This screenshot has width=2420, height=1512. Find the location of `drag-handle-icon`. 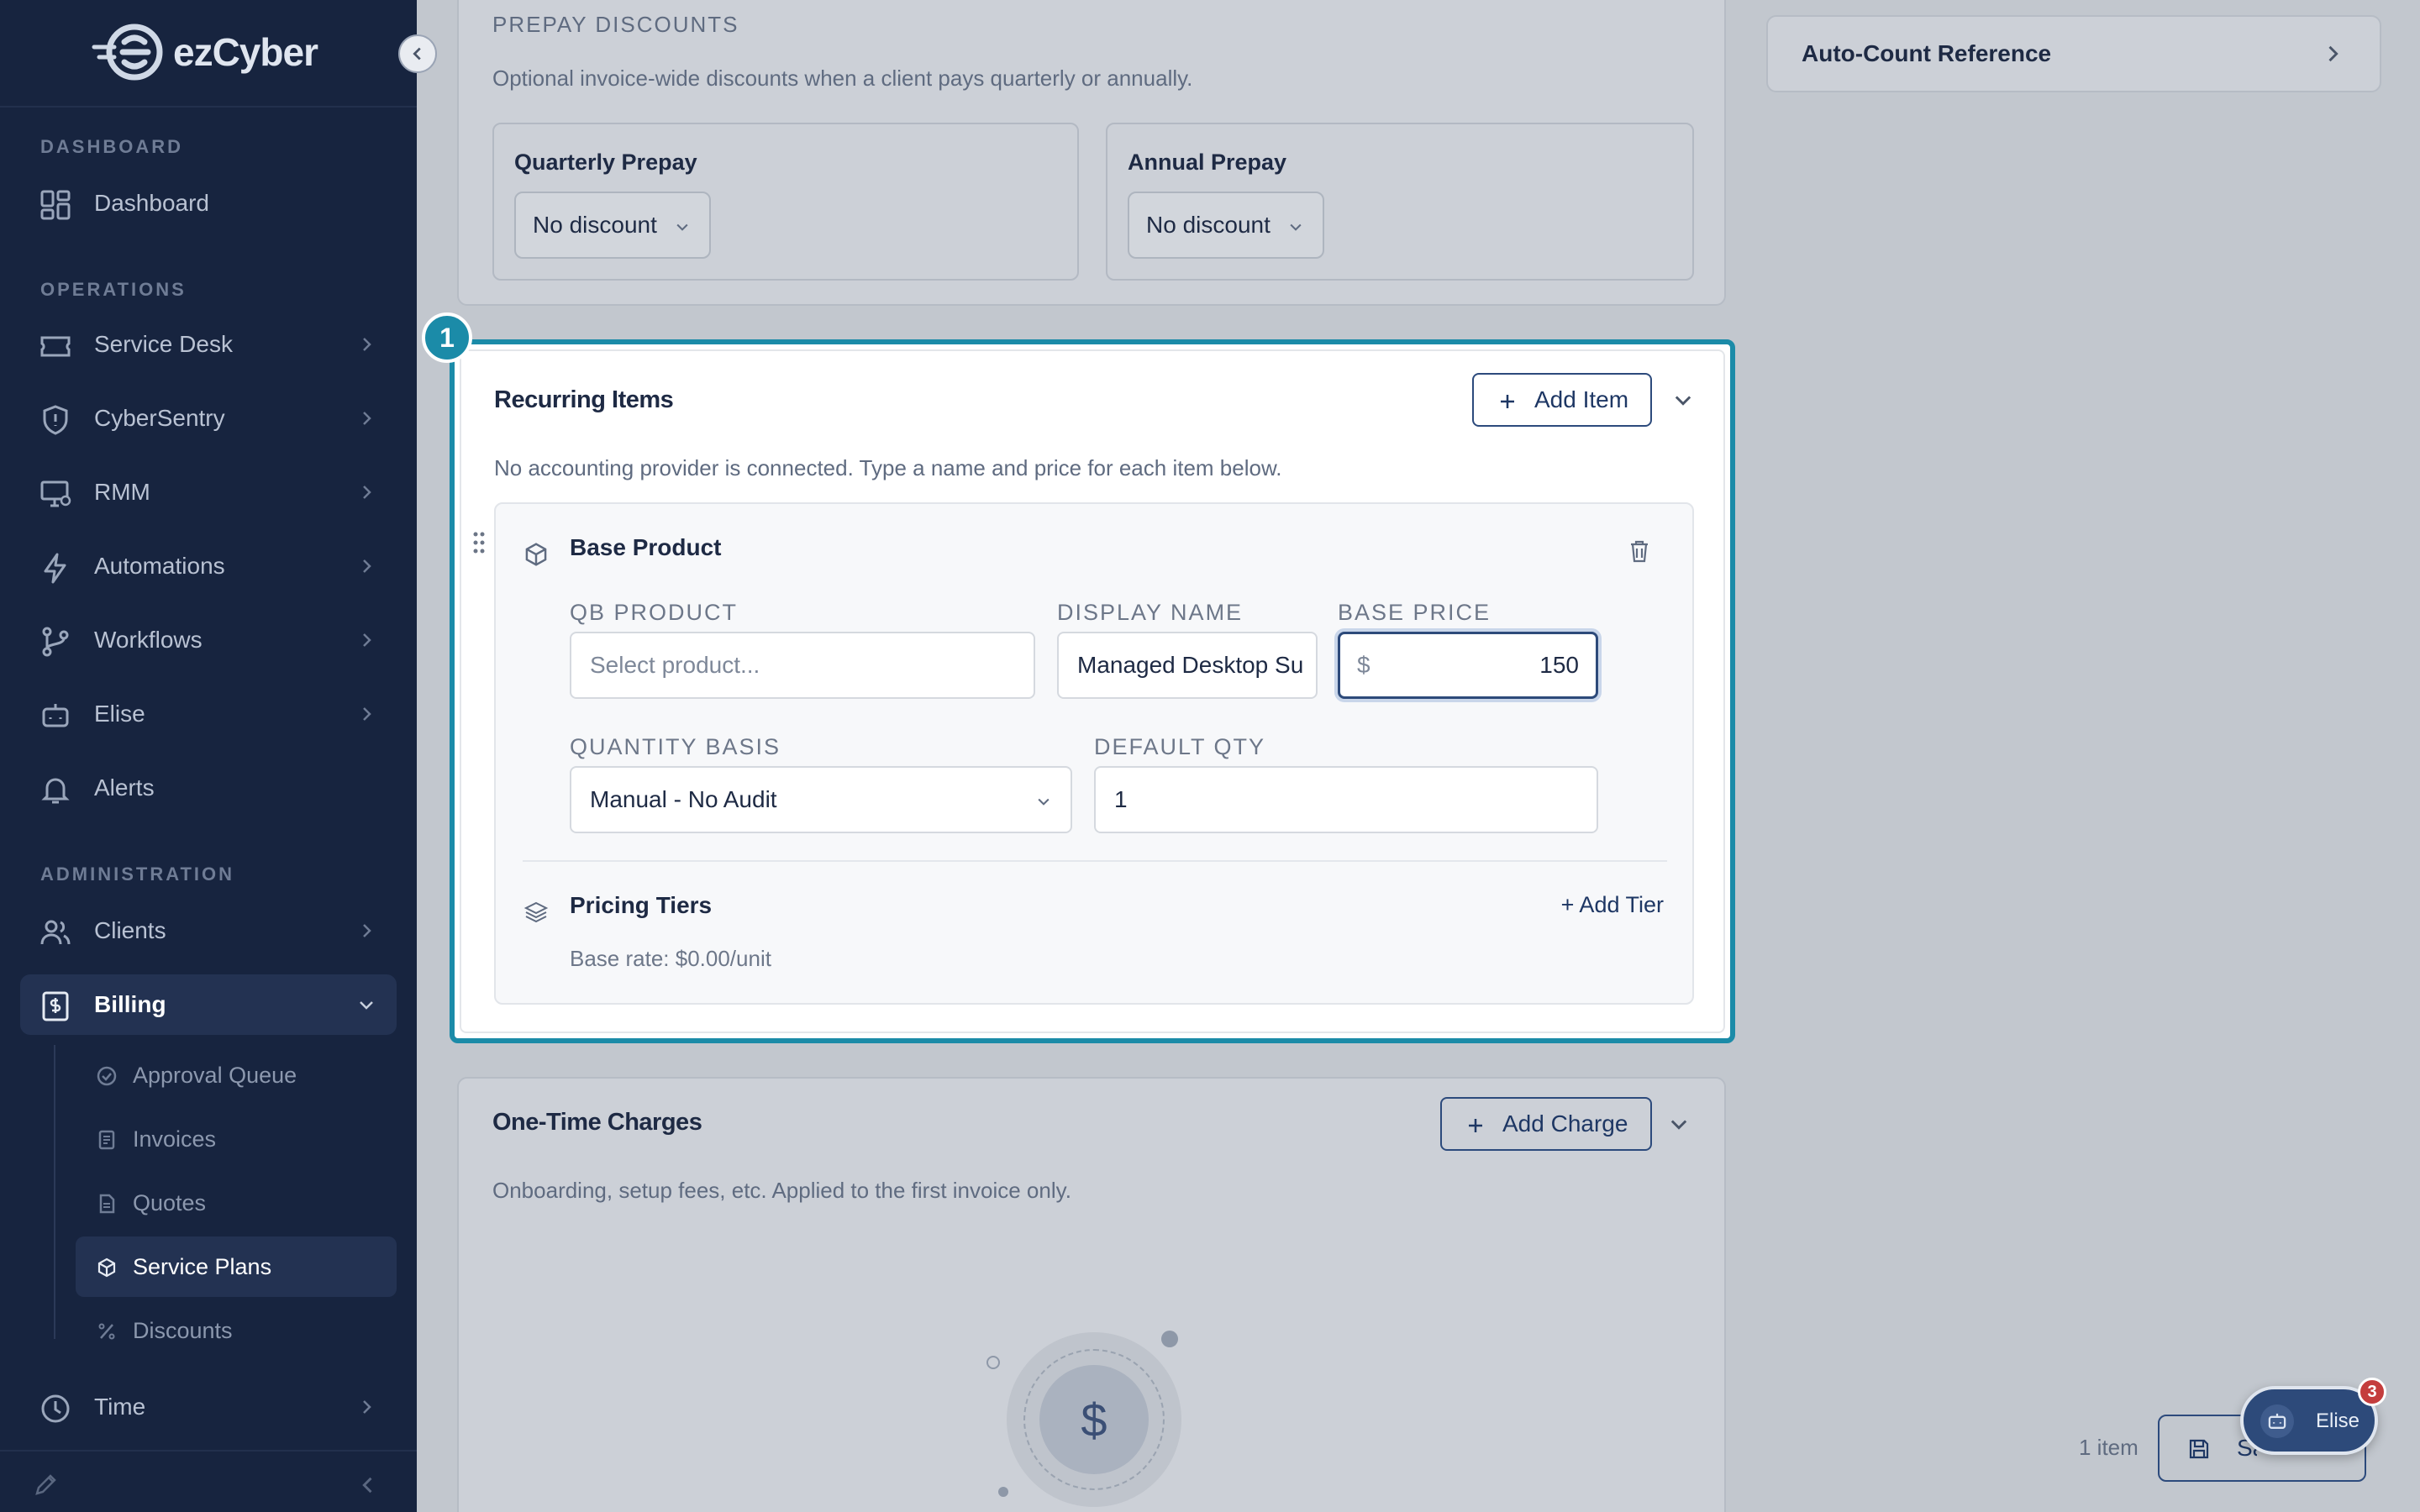

drag-handle-icon is located at coordinates (479, 542).